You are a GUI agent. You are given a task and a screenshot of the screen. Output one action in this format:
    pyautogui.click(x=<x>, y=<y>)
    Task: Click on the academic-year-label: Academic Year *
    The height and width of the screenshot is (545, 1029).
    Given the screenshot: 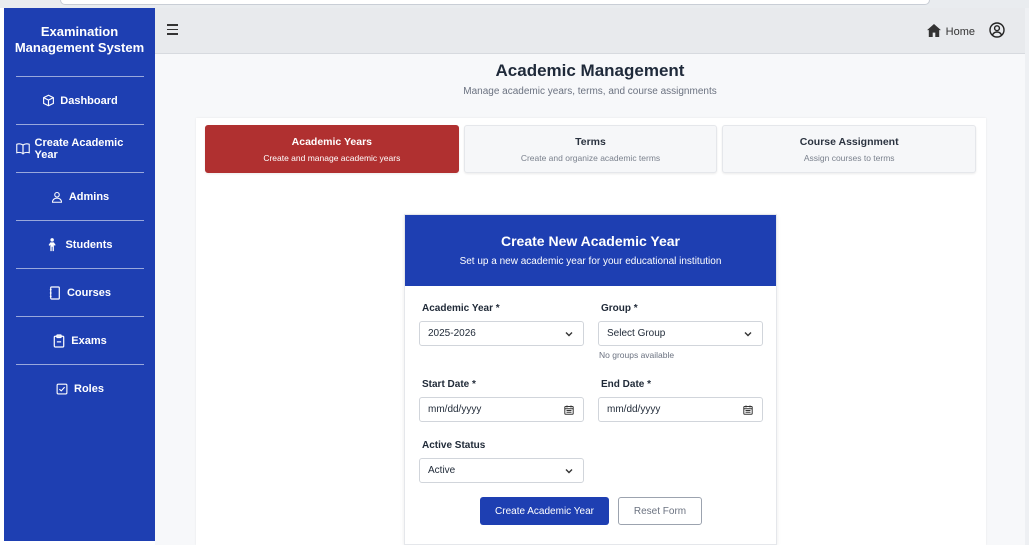 What is the action you would take?
    pyautogui.click(x=461, y=308)
    